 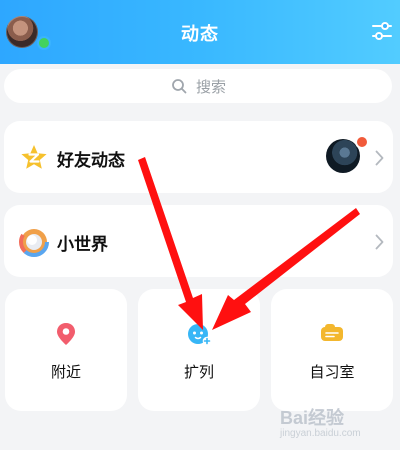 What do you see at coordinates (362, 142) in the screenshot?
I see `notification-dot` at bounding box center [362, 142].